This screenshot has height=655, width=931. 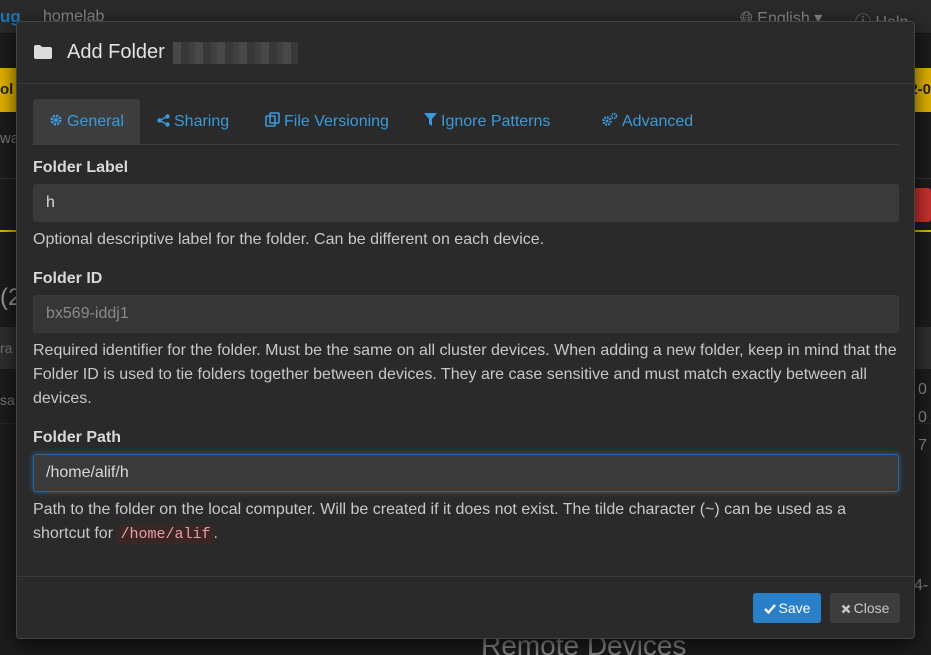 I want to click on filter-icon, so click(x=430, y=119).